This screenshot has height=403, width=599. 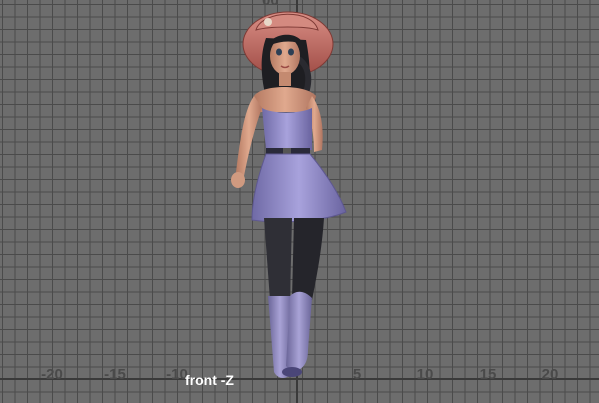 What do you see at coordinates (291, 52) in the screenshot?
I see `right-eye` at bounding box center [291, 52].